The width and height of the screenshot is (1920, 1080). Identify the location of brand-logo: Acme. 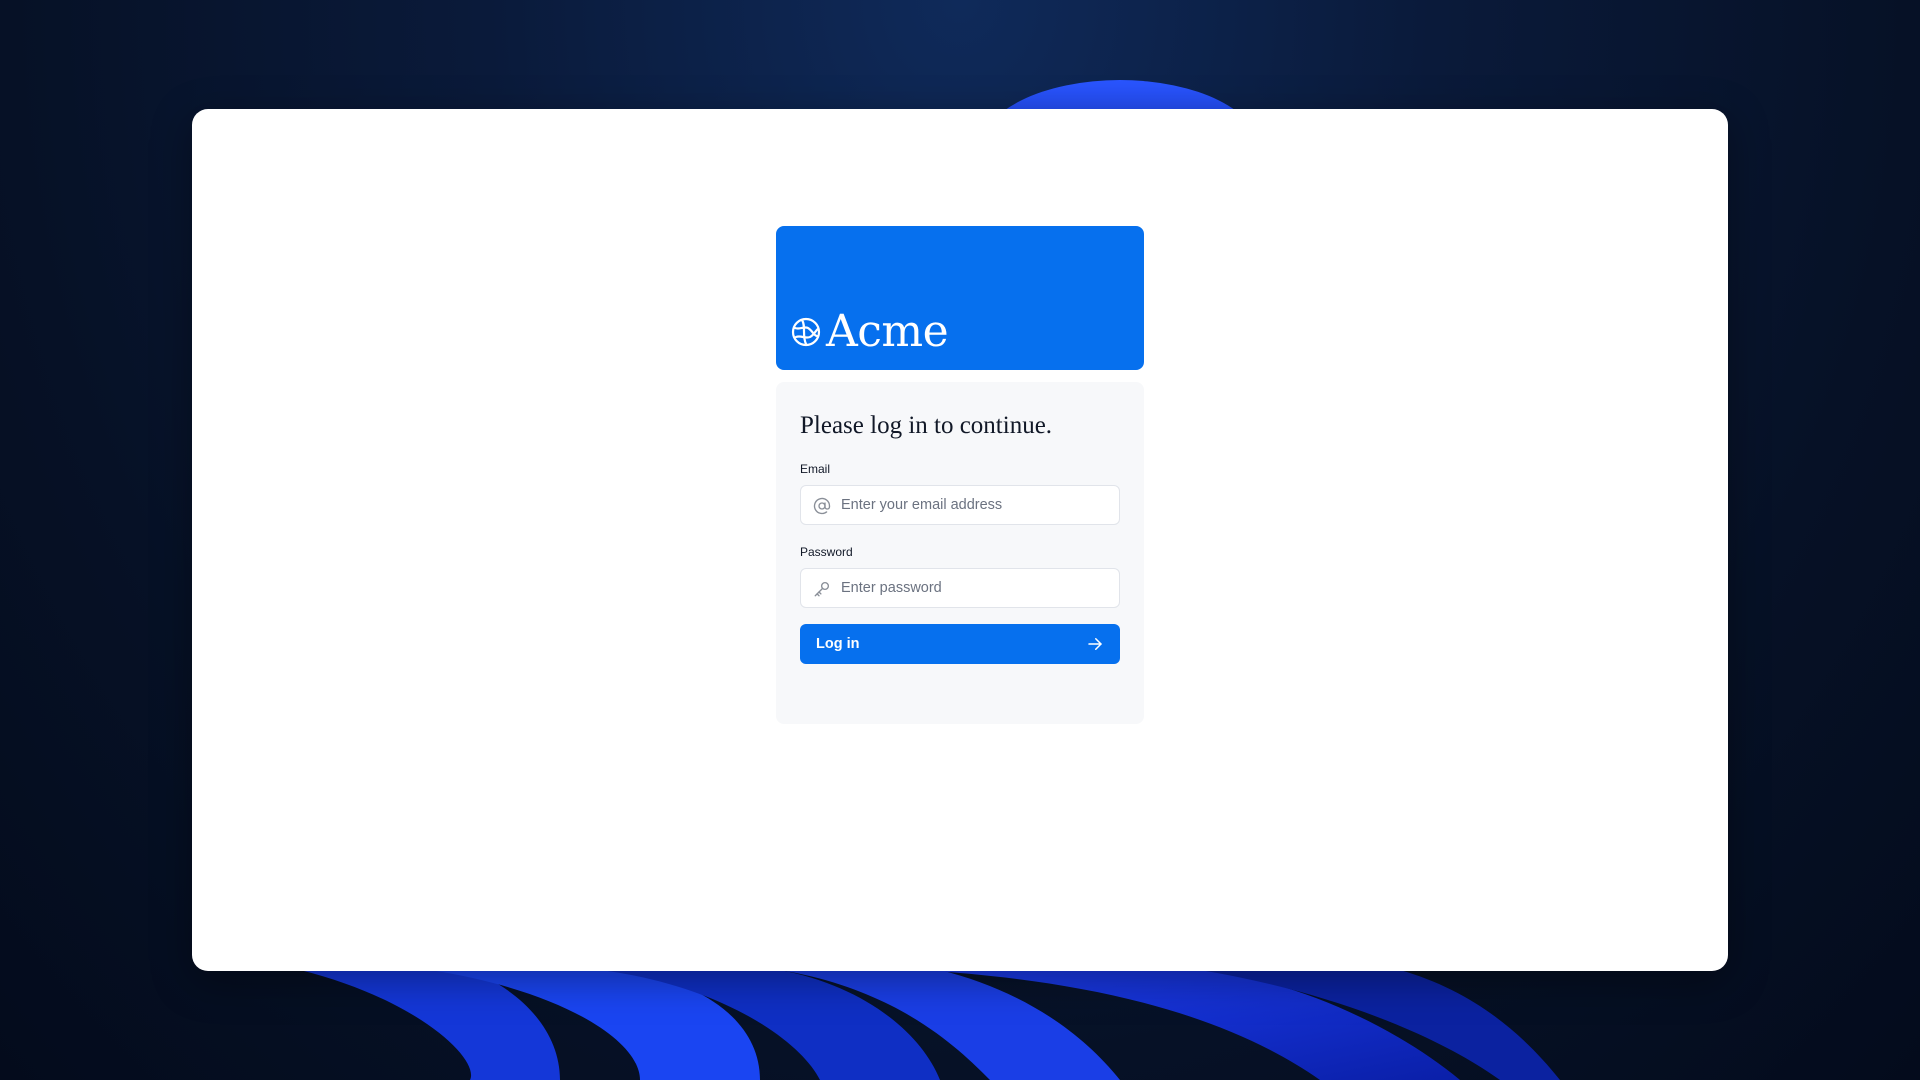
(869, 331).